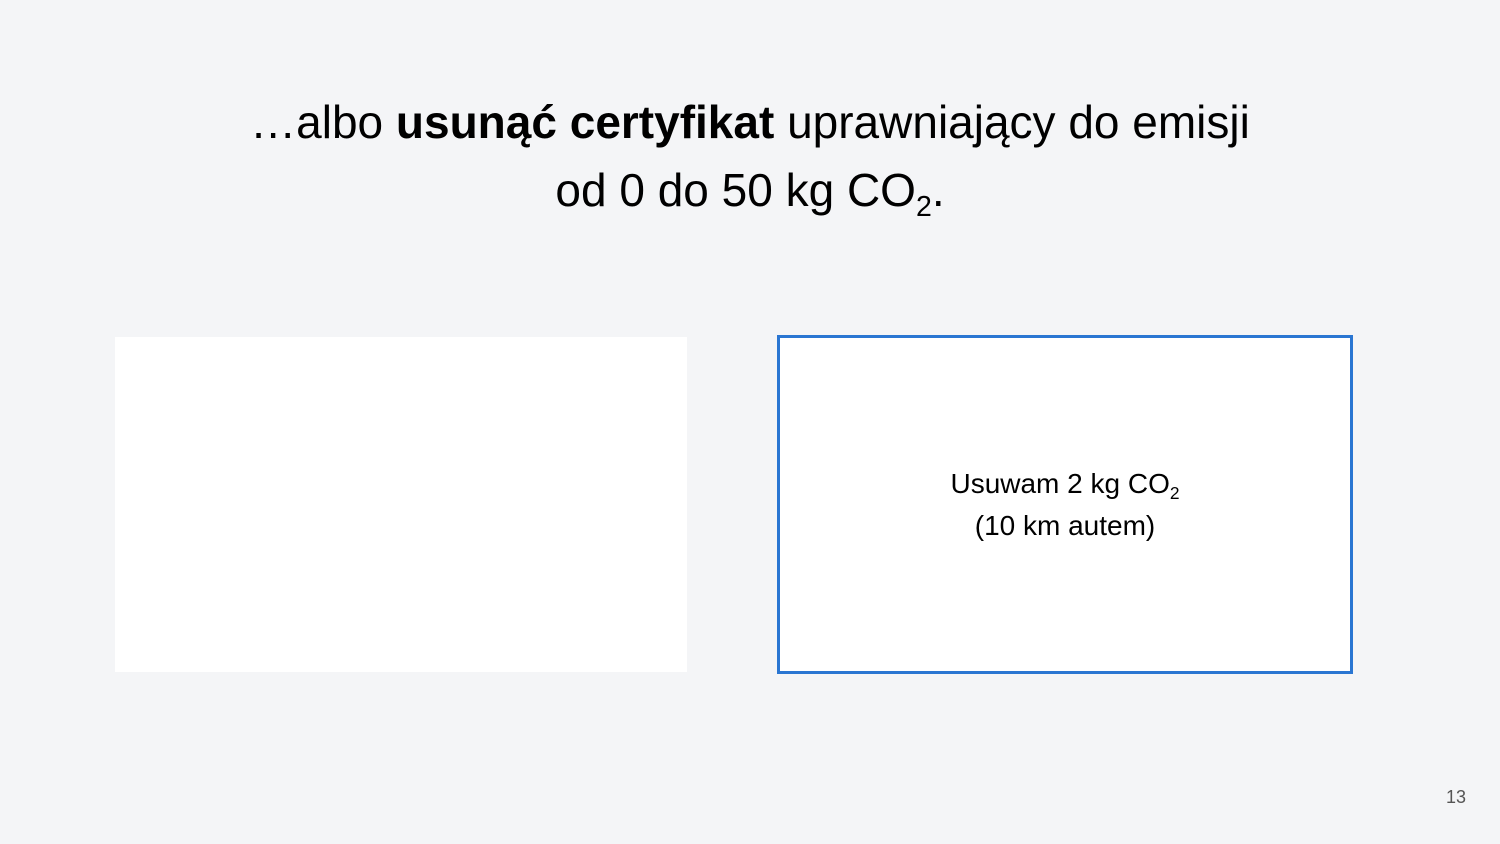 Image resolution: width=1500 pixels, height=844 pixels. I want to click on page-number: 13, so click(1455, 797).